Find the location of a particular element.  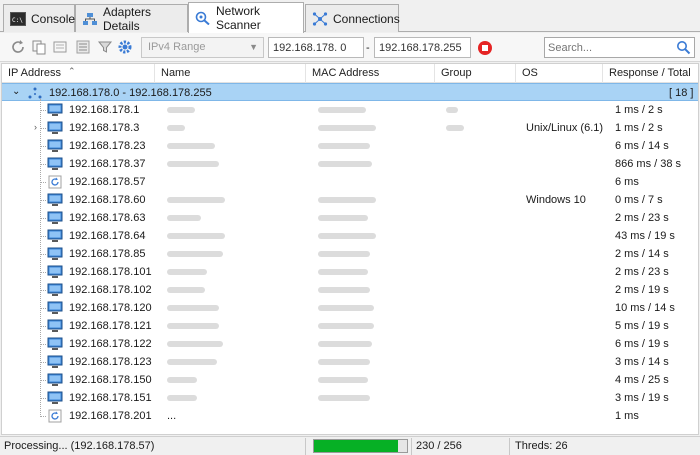

connections-icon is located at coordinates (320, 18).